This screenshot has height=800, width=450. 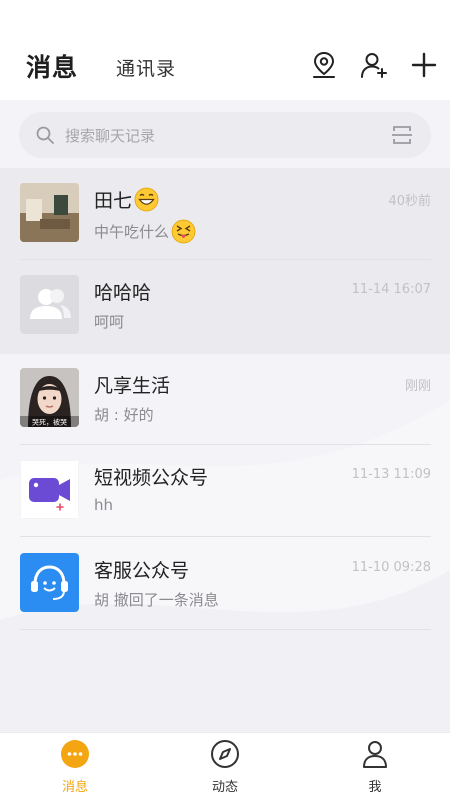 I want to click on chat-time: 11-13 11:09, so click(x=391, y=474).